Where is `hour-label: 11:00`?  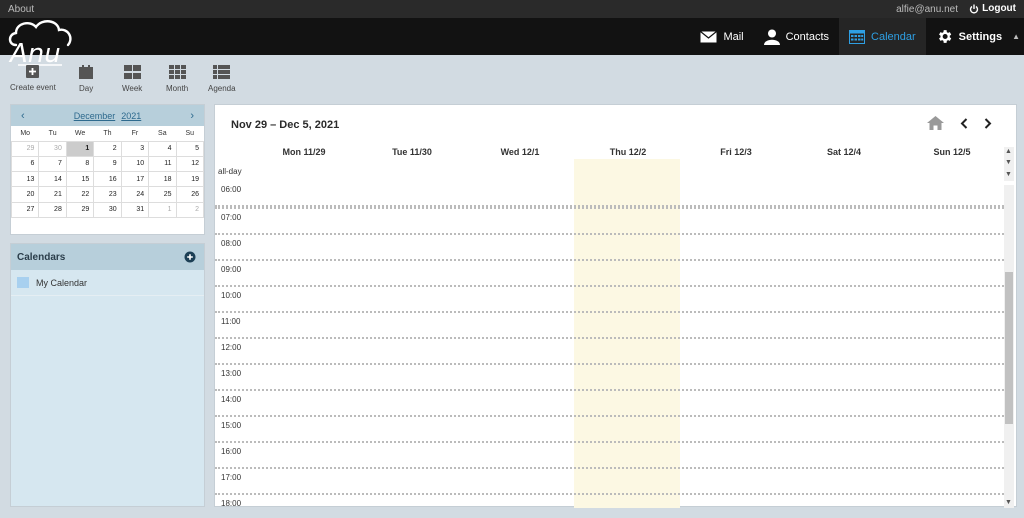 hour-label: 11:00 is located at coordinates (231, 321).